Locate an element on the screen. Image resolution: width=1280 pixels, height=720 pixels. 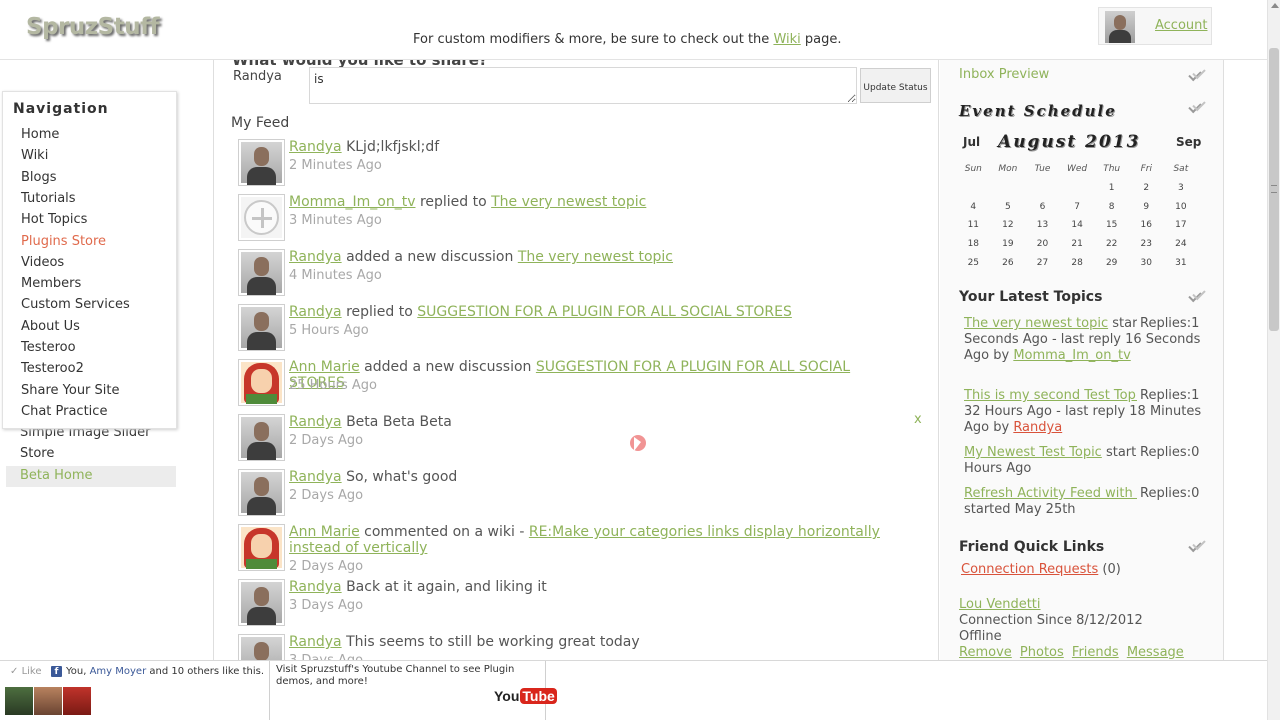
nav-item-share-your-site: Share Your Site is located at coordinates (70, 390).